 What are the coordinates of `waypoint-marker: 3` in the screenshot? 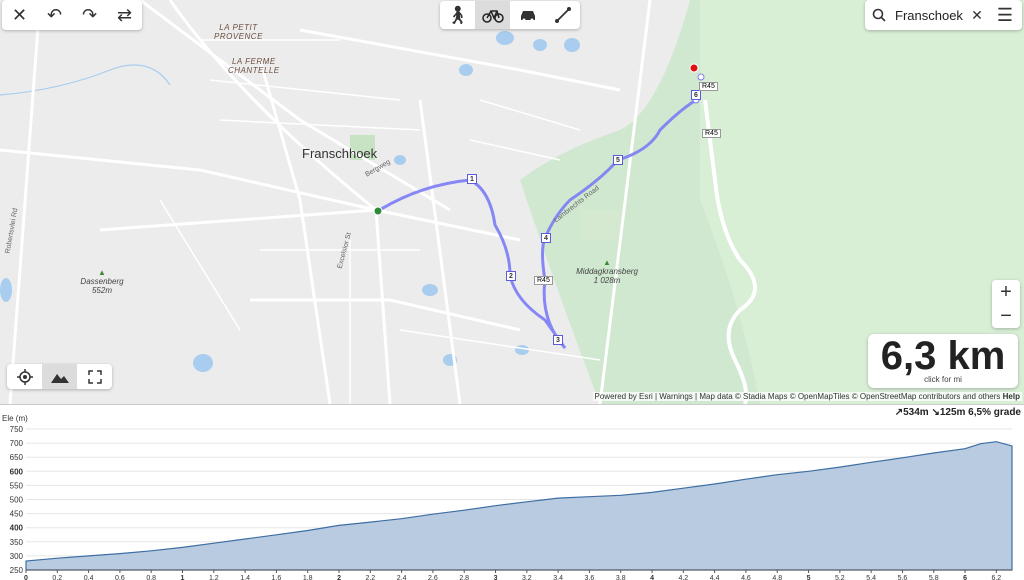 It's located at (558, 340).